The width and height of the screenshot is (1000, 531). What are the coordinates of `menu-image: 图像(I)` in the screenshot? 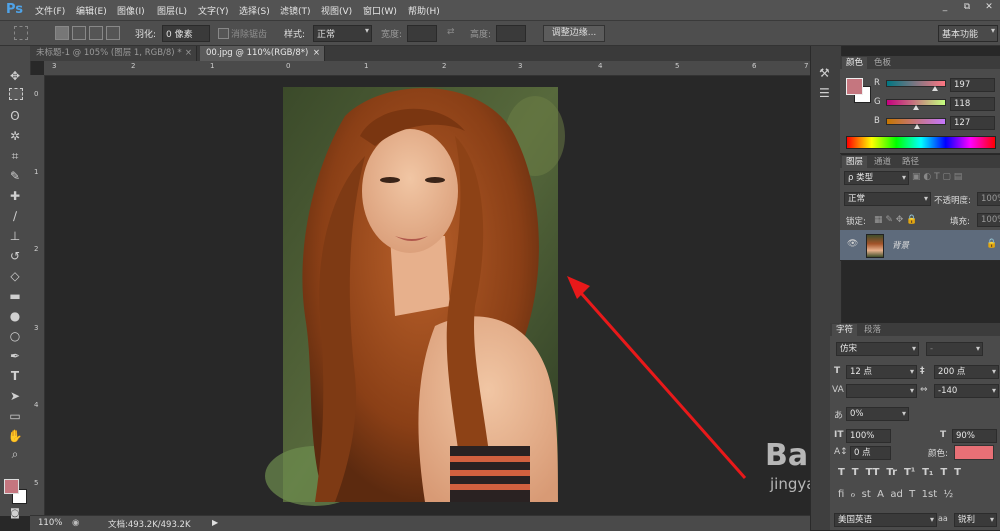 It's located at (131, 10).